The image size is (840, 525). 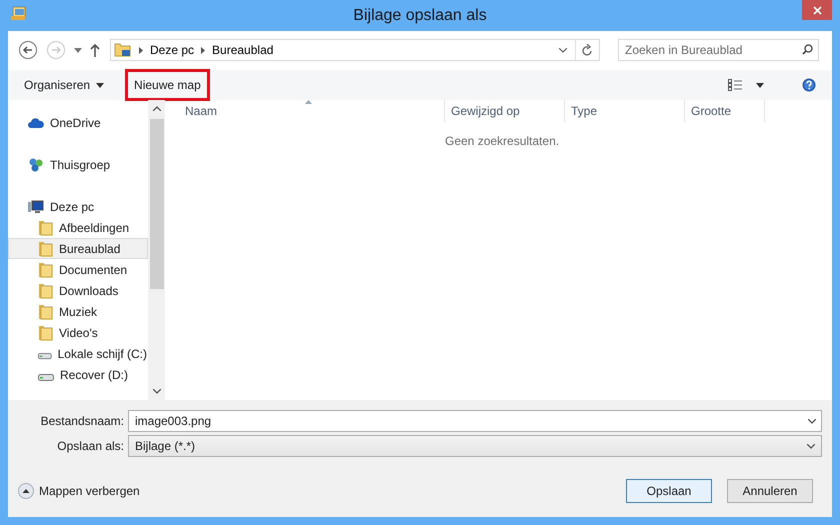 I want to click on address-bar: Deze pc Bureaublad, so click(x=355, y=50).